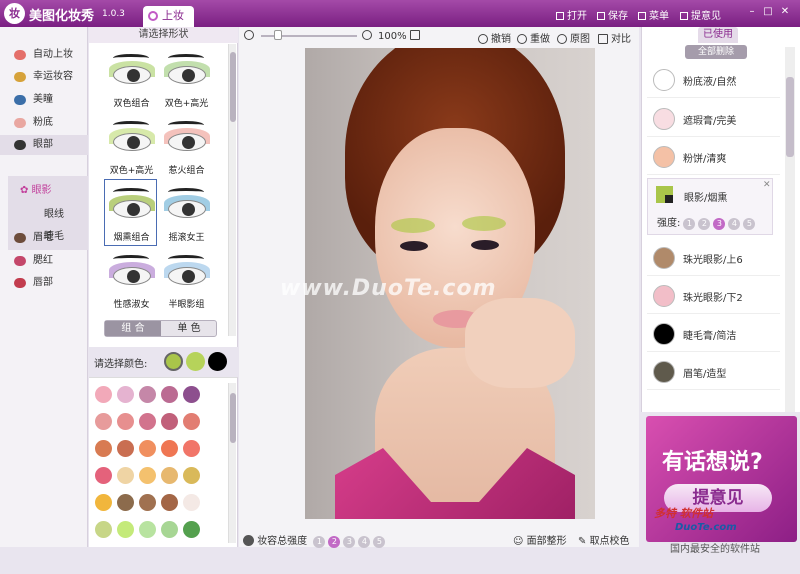 The height and width of the screenshot is (574, 800). What do you see at coordinates (232, 190) in the screenshot?
I see `shape-scrollbar` at bounding box center [232, 190].